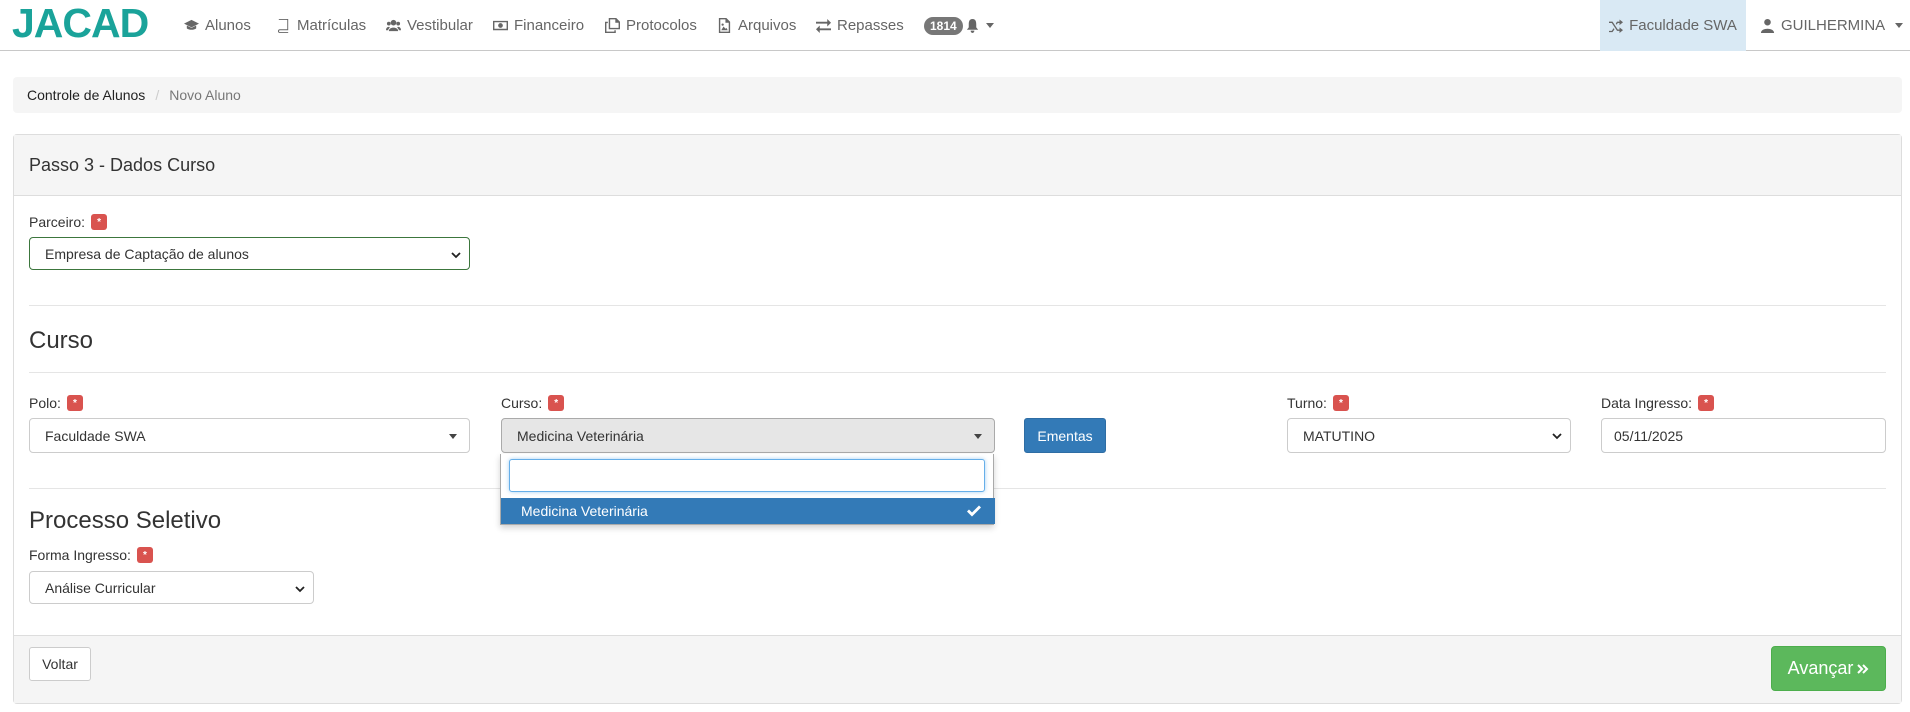 The height and width of the screenshot is (712, 1910). Describe the element at coordinates (1647, 403) in the screenshot. I see `data-ingresso-label-text: Data Ingresso:` at that location.